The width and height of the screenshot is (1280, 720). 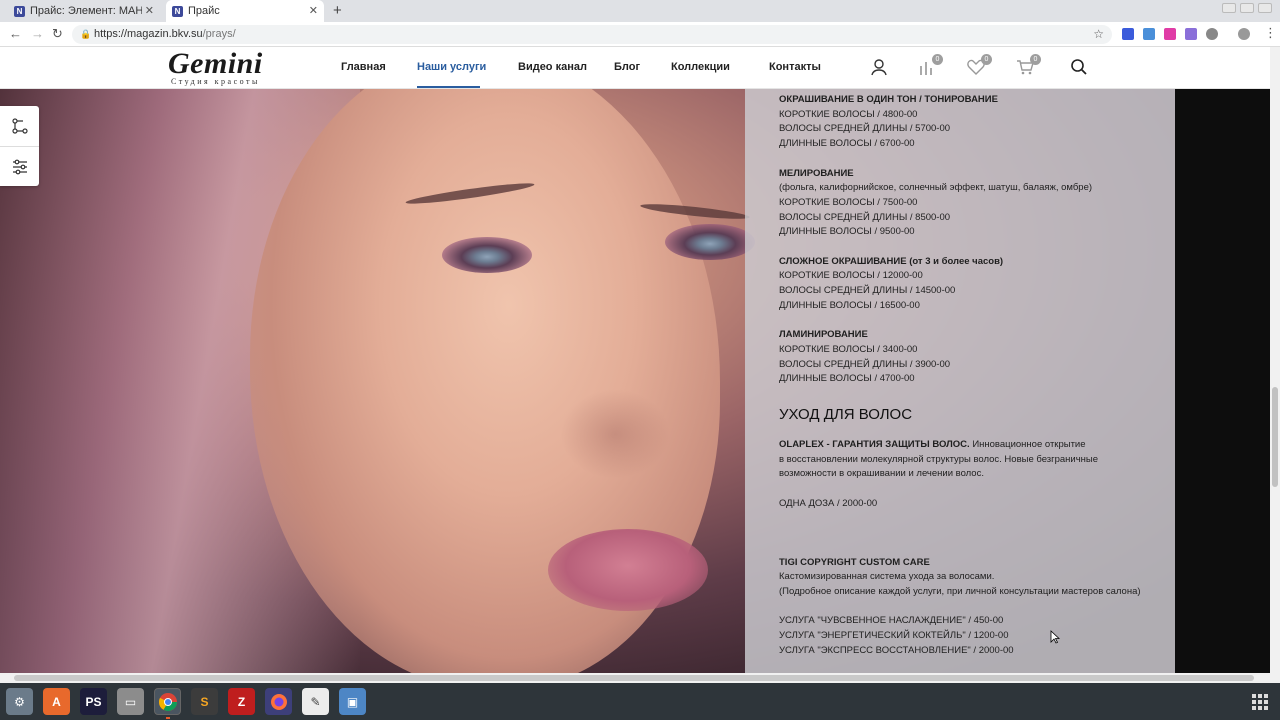 What do you see at coordinates (215, 81) in the screenshot?
I see `logo-subtitle: Студия красоты` at bounding box center [215, 81].